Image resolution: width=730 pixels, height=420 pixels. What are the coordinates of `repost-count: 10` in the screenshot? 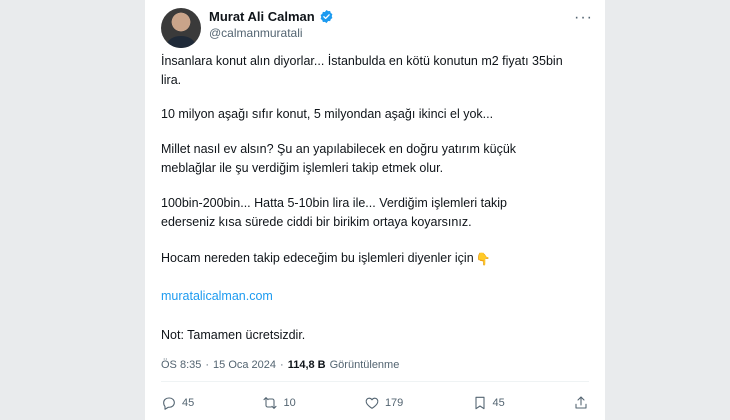 It's located at (289, 403).